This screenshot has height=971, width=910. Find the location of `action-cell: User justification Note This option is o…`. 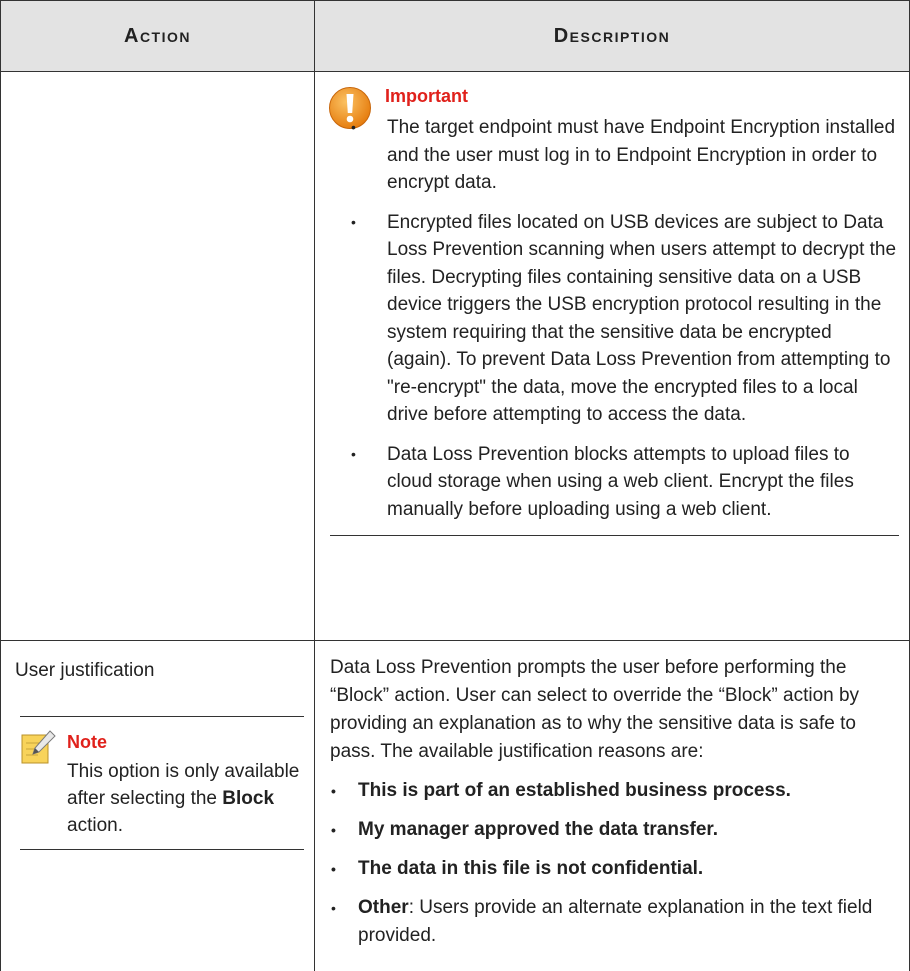

action-cell: User justification Note This option is o… is located at coordinates (158, 806).